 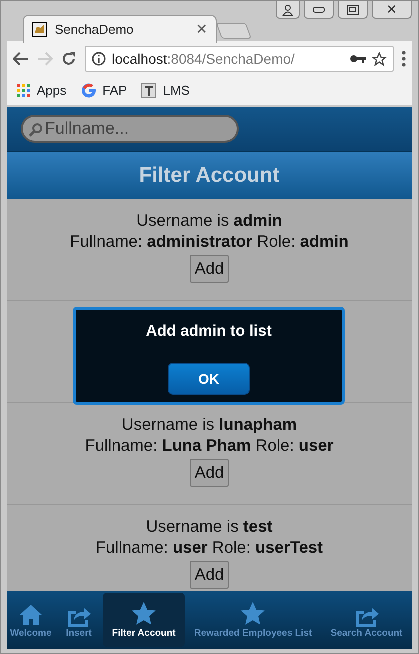 I want to click on title-text: Filter Account, so click(x=209, y=175).